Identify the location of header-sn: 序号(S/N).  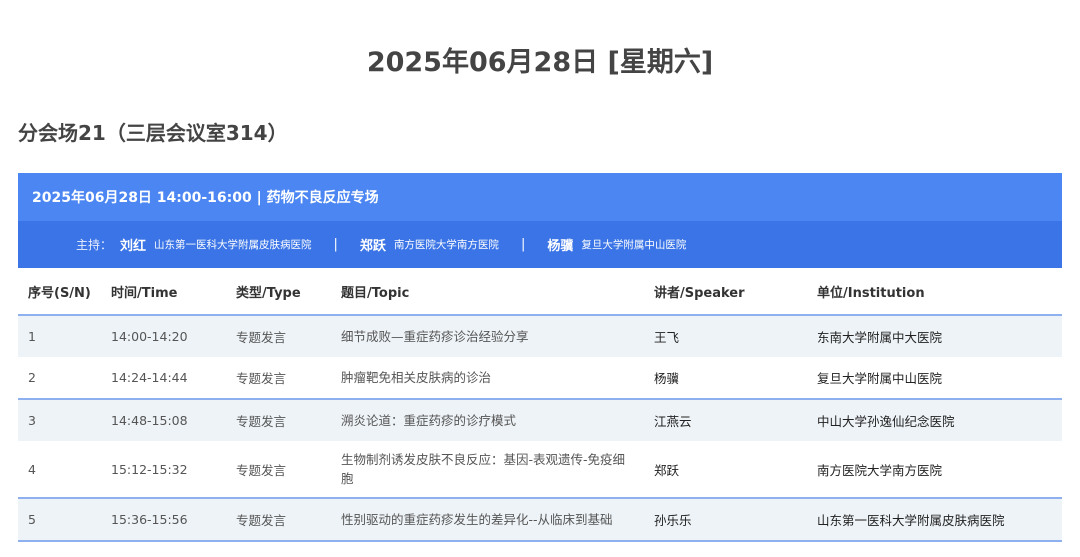
(59, 292).